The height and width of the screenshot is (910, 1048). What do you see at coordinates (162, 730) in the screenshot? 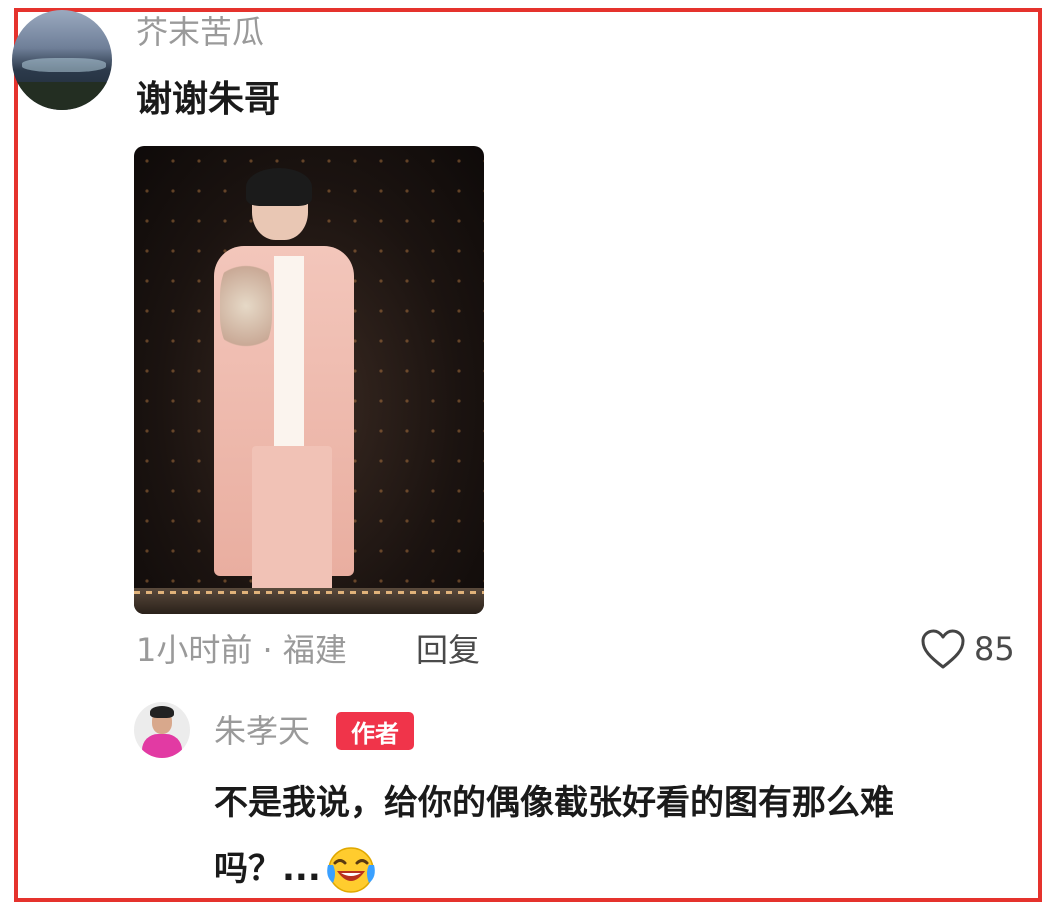
I see `author-avatar` at bounding box center [162, 730].